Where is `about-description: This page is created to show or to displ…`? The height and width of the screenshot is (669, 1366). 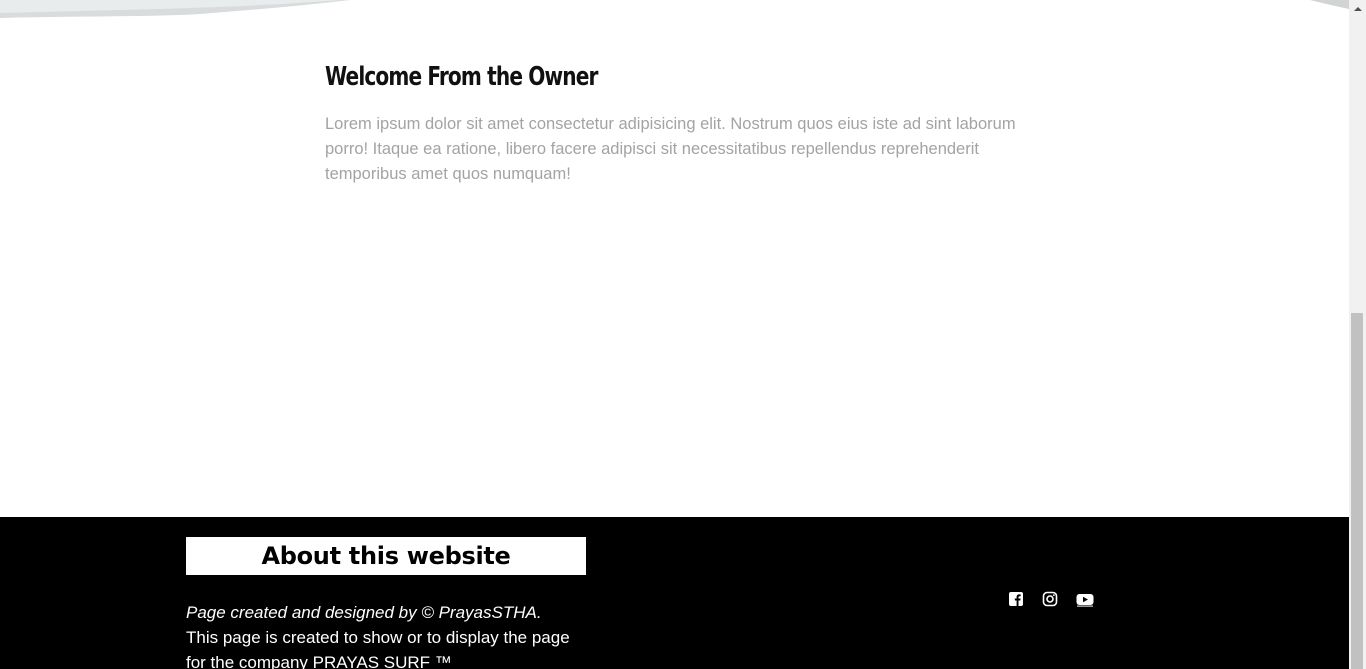 about-description: This page is created to show or to displ… is located at coordinates (378, 648).